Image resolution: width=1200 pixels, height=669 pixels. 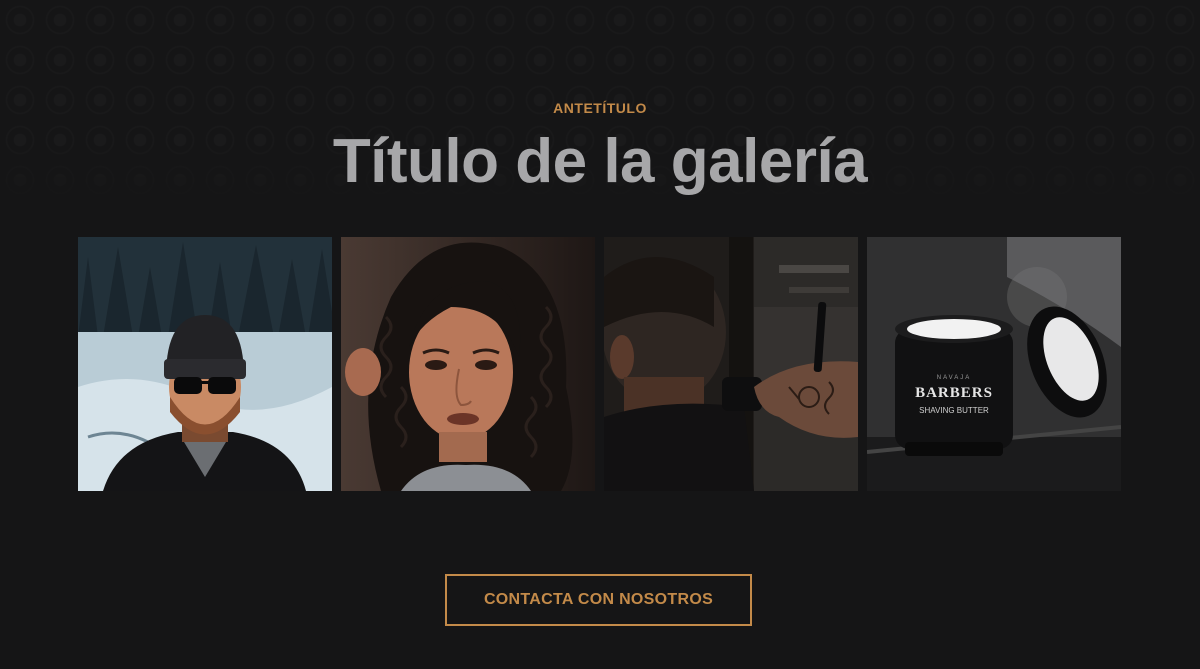 What do you see at coordinates (600, 161) in the screenshot?
I see `gallery-title: Título de la galería` at bounding box center [600, 161].